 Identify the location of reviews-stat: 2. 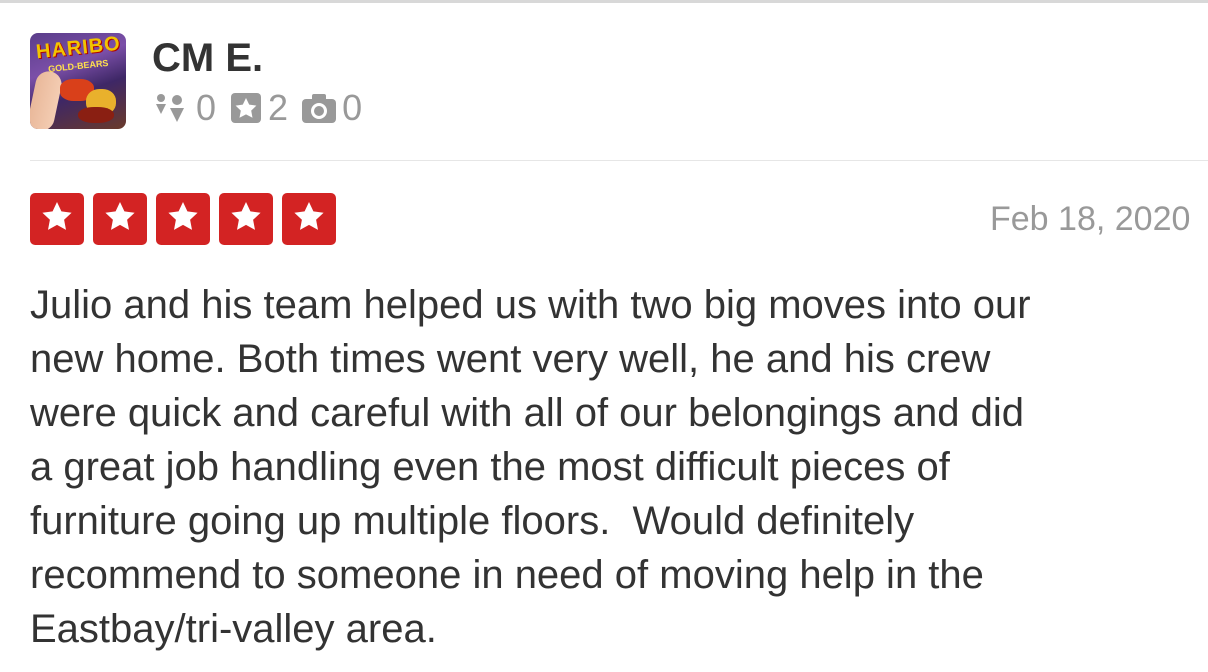
(258, 108).